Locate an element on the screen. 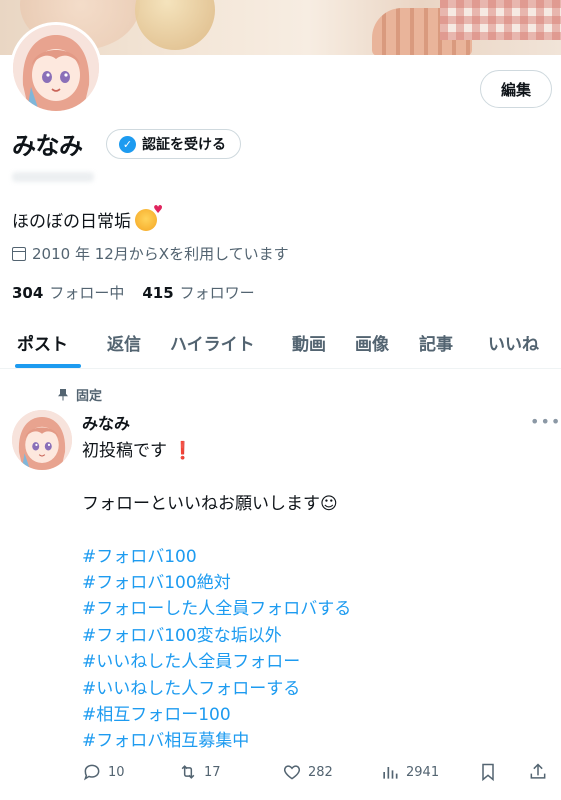 The height and width of the screenshot is (800, 561). post-author-name: みなみ is located at coordinates (106, 422).